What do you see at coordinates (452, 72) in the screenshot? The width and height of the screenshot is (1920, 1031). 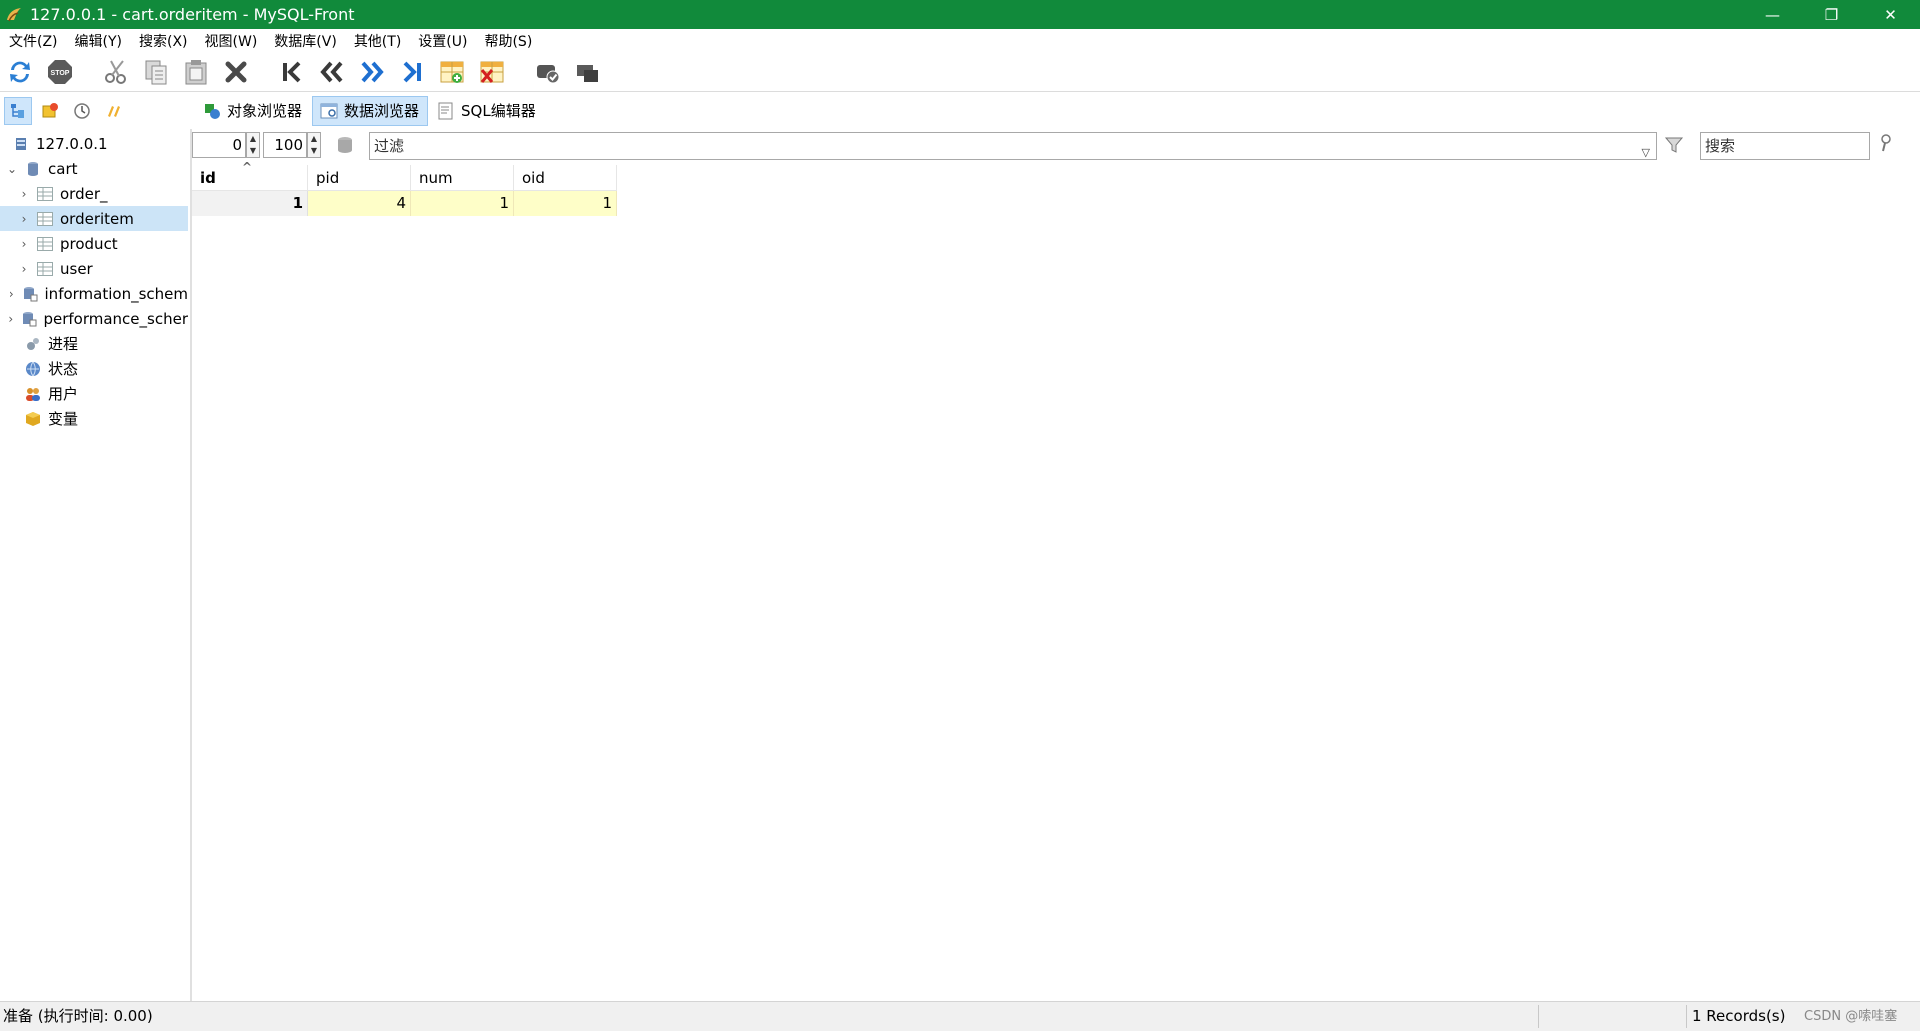 I see `insert-record-button` at bounding box center [452, 72].